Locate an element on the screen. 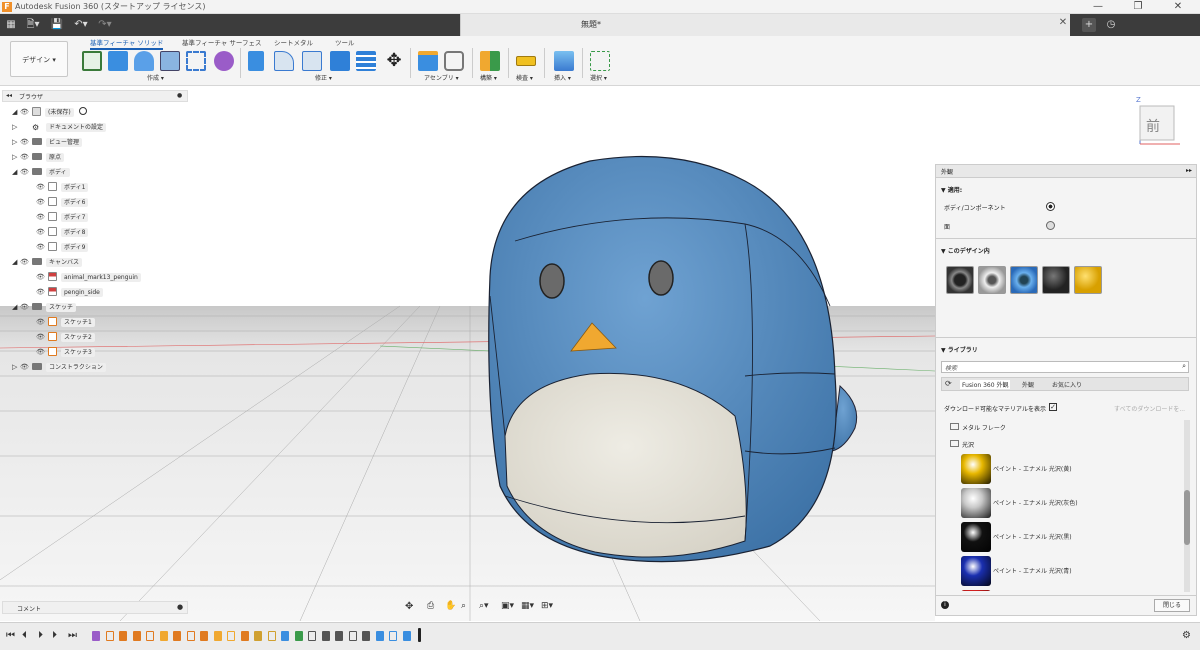  construct-plane-icon is located at coordinates (490, 61).